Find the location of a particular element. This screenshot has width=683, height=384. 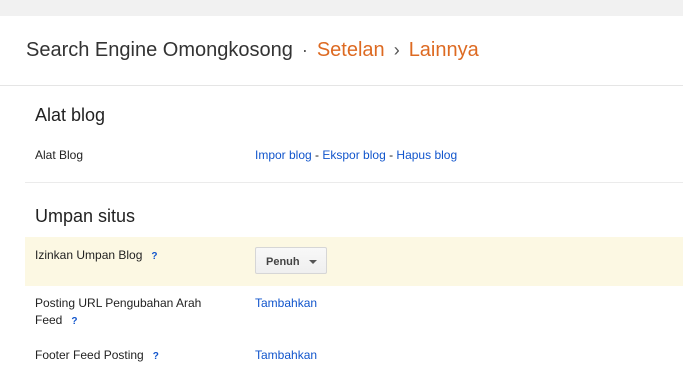

row-footer-feed: Footer Feed Posting? Tambahkan is located at coordinates (354, 362).